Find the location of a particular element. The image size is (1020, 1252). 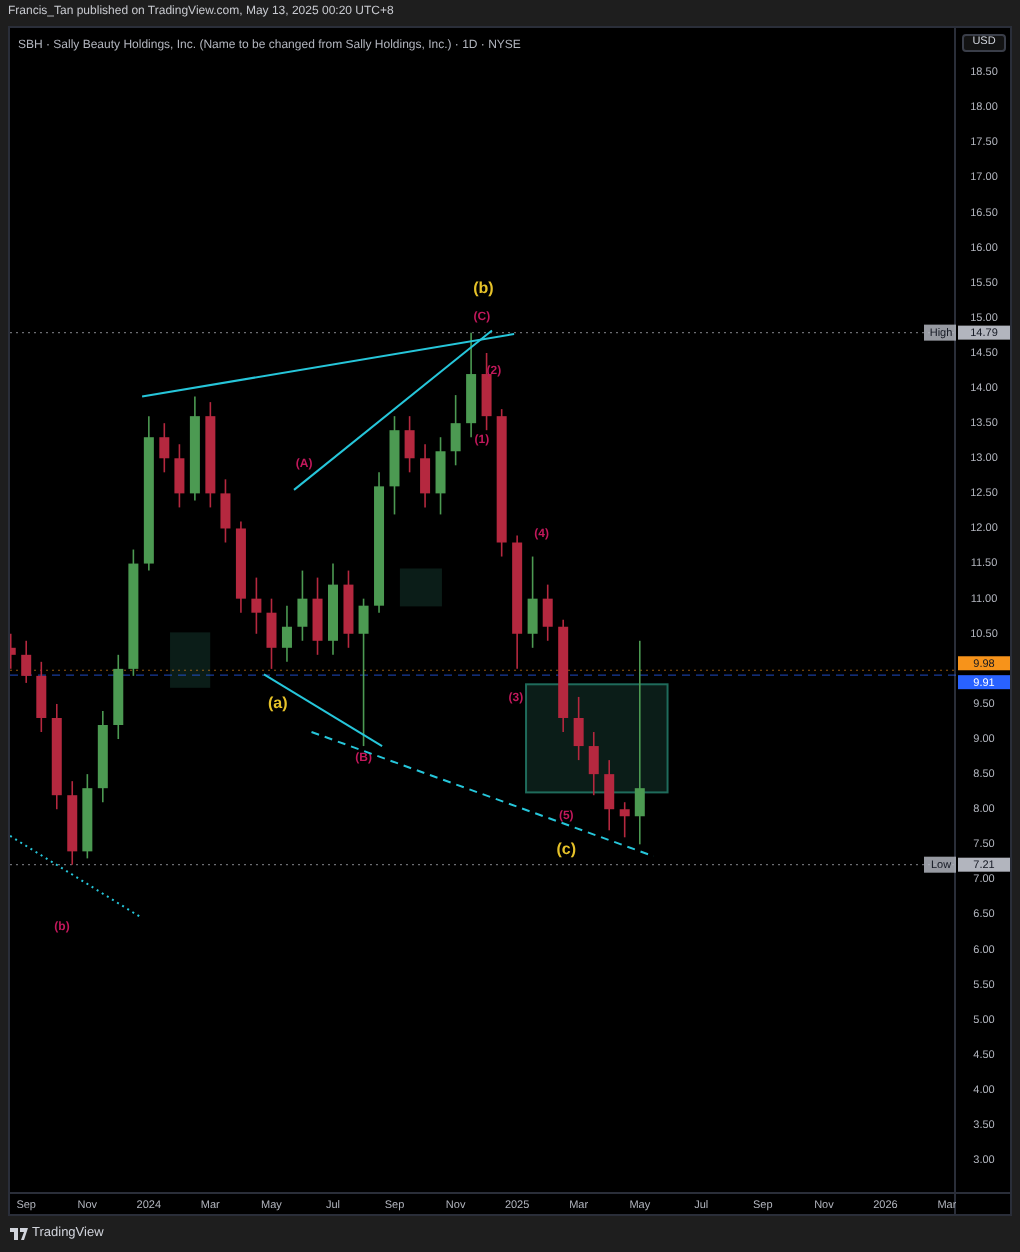

wave-label: (c) is located at coordinates (566, 849).